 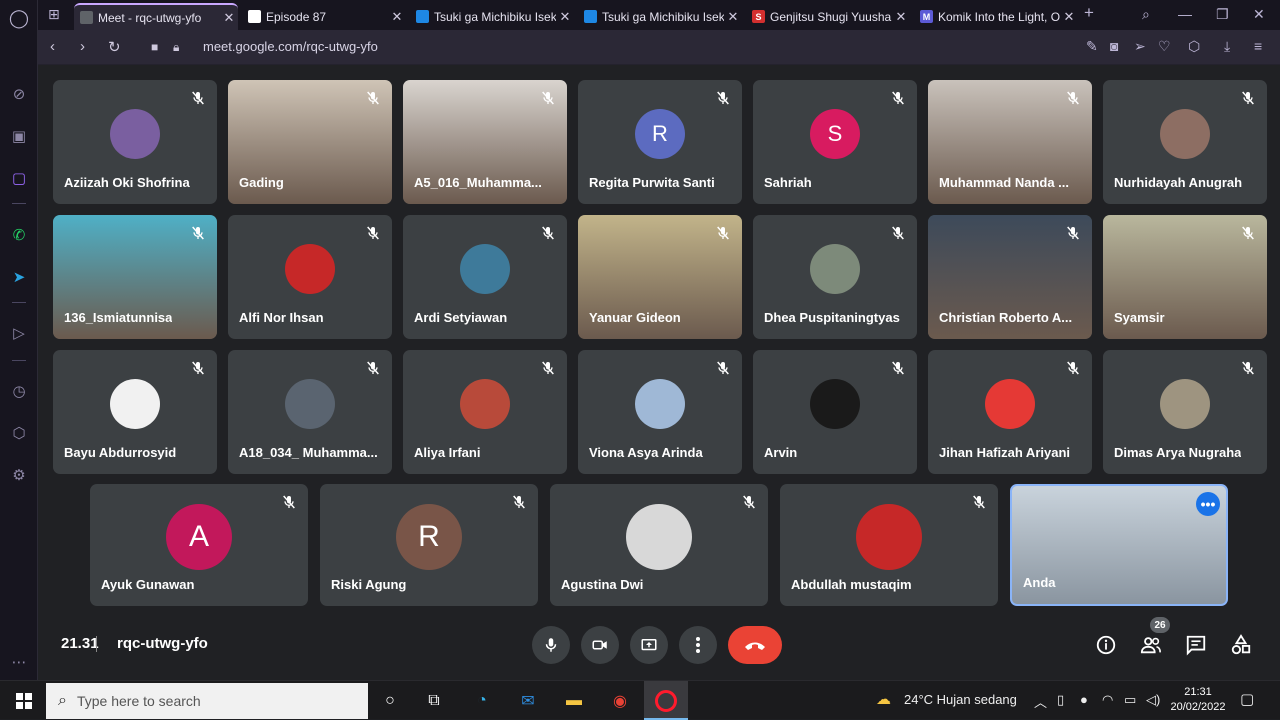 What do you see at coordinates (114, 47) in the screenshot?
I see `reload-button: ↻` at bounding box center [114, 47].